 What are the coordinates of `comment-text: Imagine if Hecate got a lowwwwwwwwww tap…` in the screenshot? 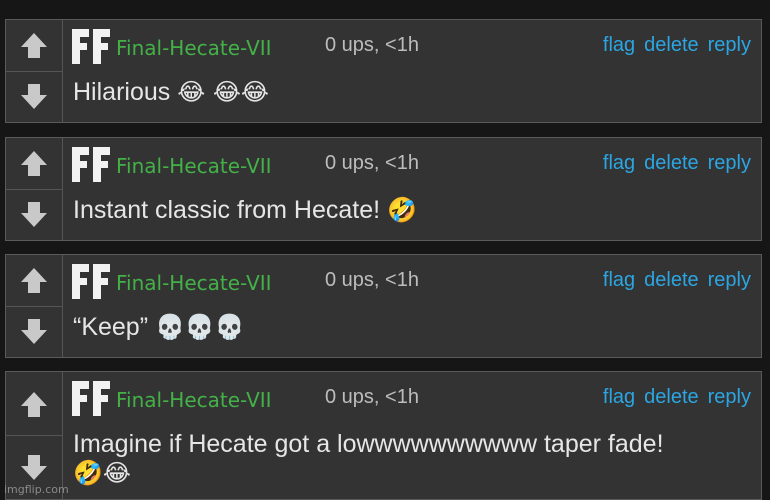 It's located at (368, 444).